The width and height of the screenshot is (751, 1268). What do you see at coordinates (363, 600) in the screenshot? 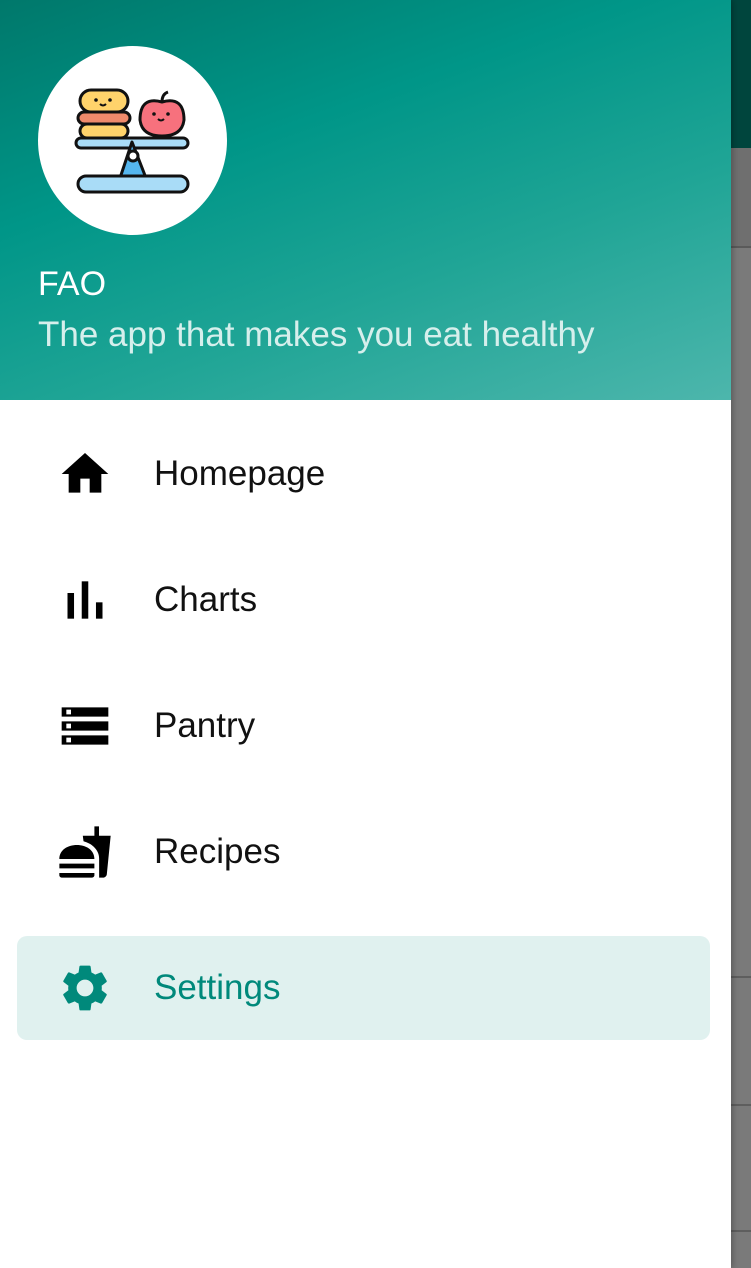
I see `nav-item-charts: Charts` at bounding box center [363, 600].